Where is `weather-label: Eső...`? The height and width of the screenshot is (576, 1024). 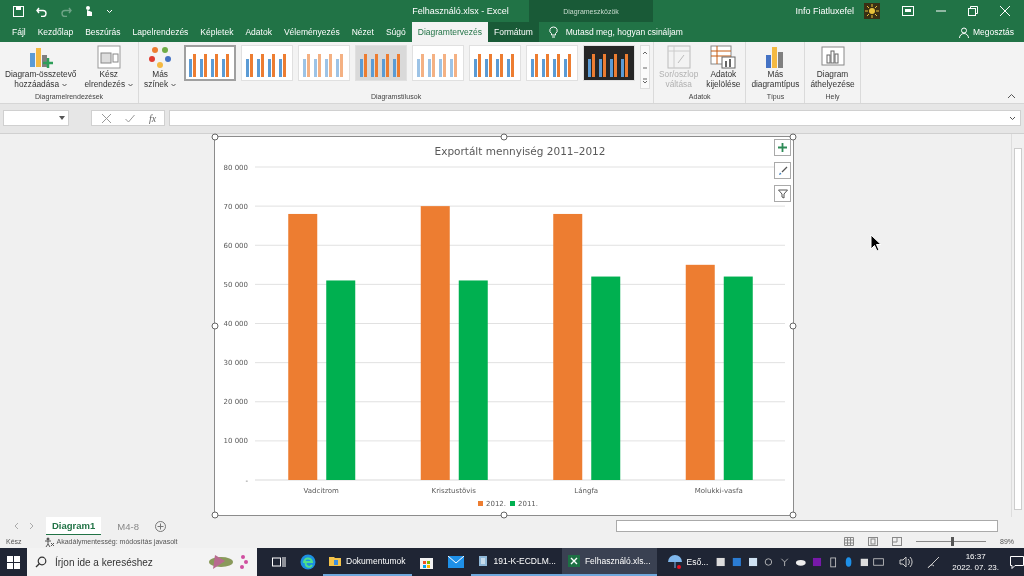
weather-label: Eső... is located at coordinates (697, 562).